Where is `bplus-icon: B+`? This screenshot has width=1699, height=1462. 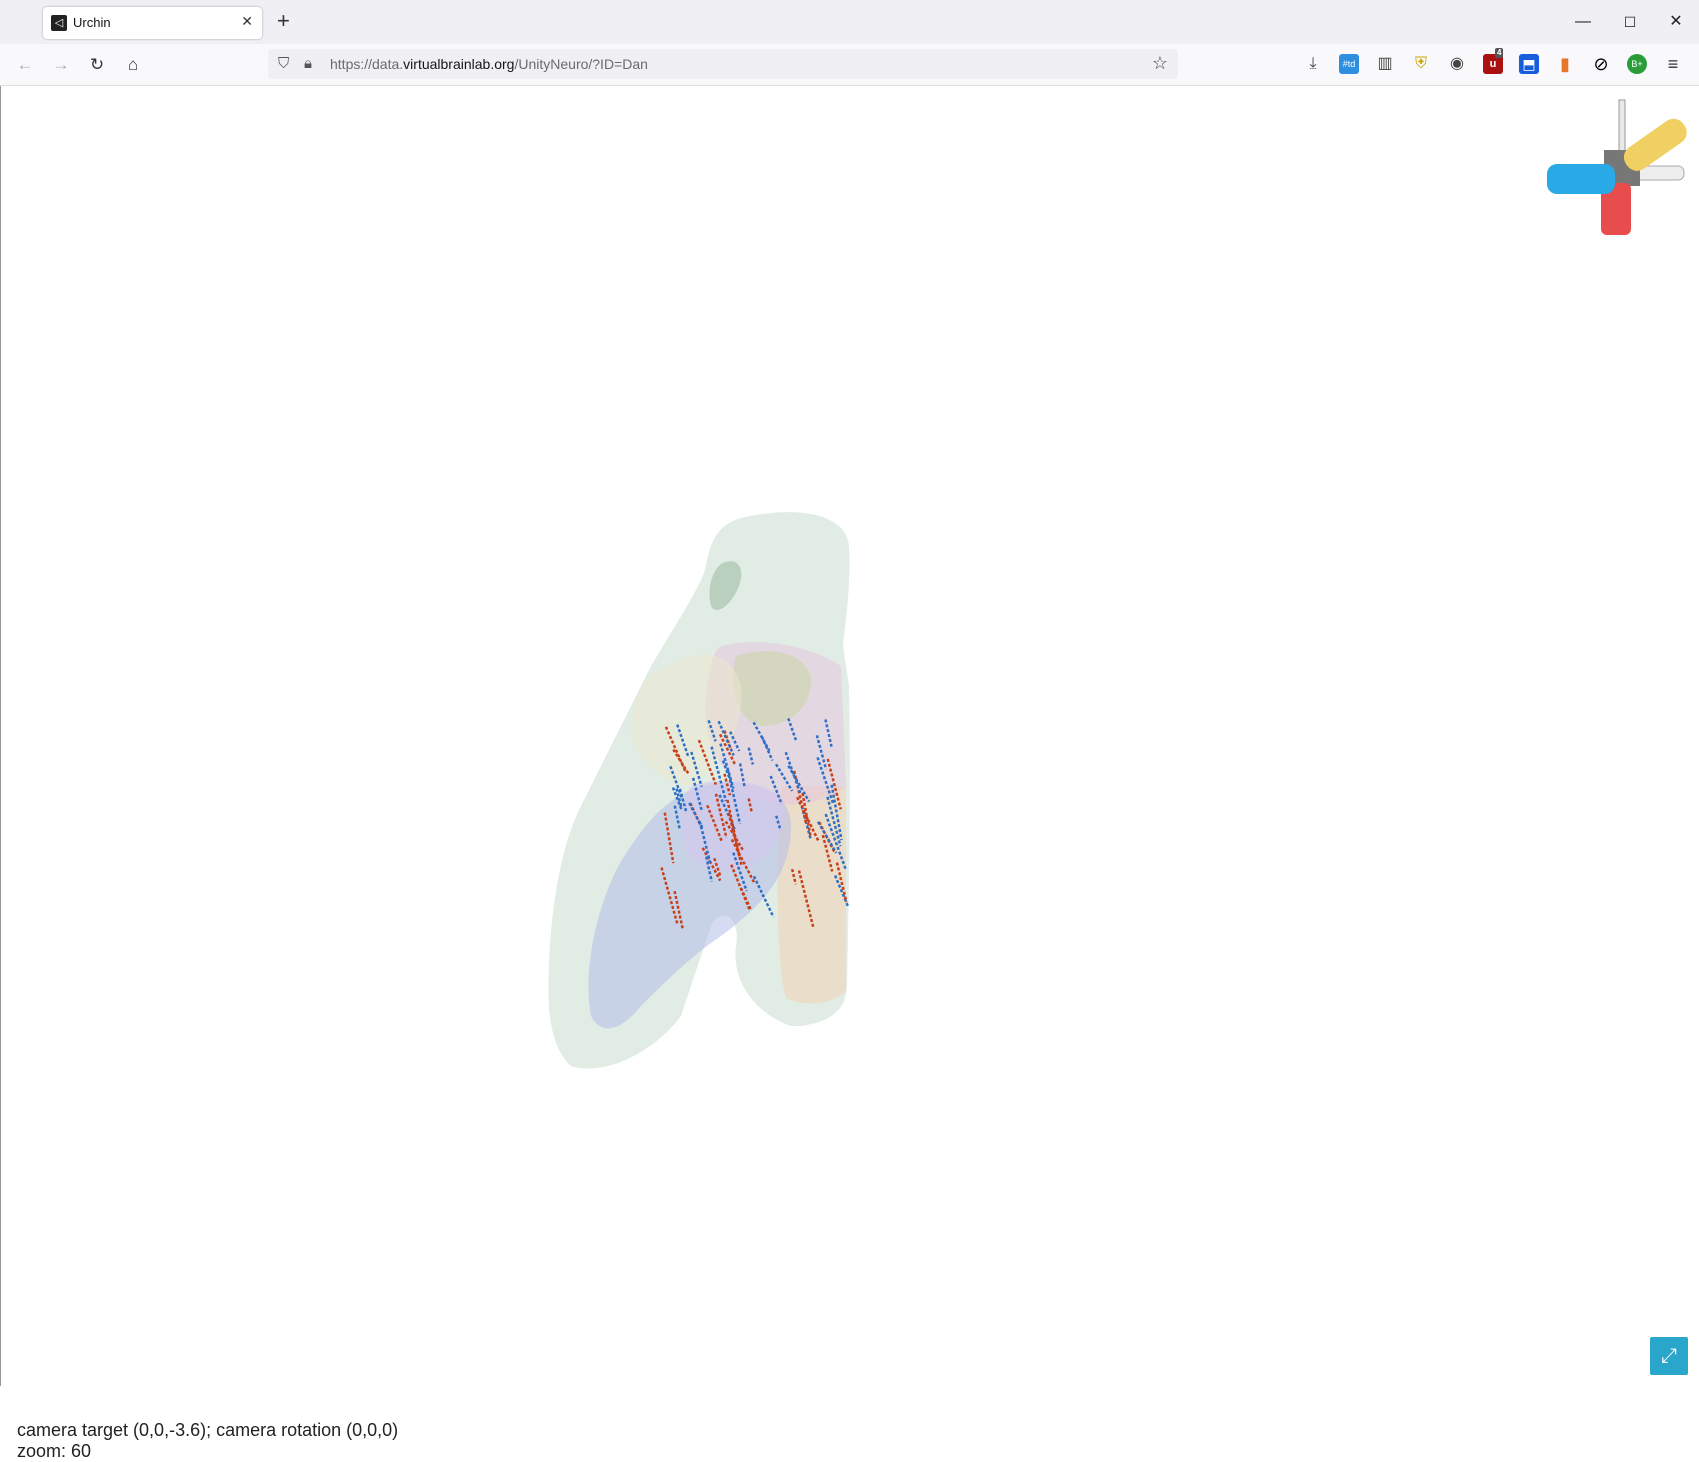
bplus-icon: B+ is located at coordinates (1637, 64).